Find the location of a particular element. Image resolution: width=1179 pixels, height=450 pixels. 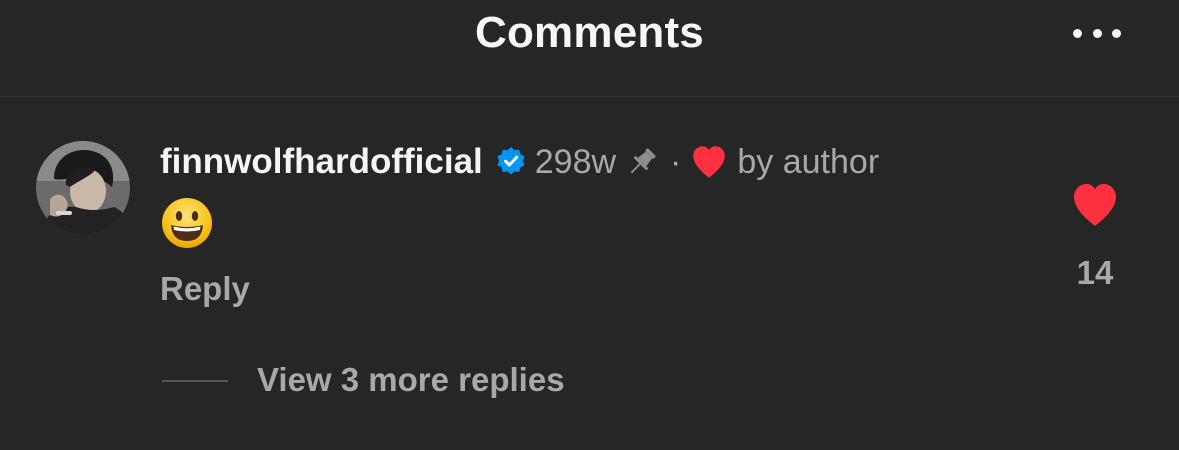

grinning-face-emoji is located at coordinates (187, 223).